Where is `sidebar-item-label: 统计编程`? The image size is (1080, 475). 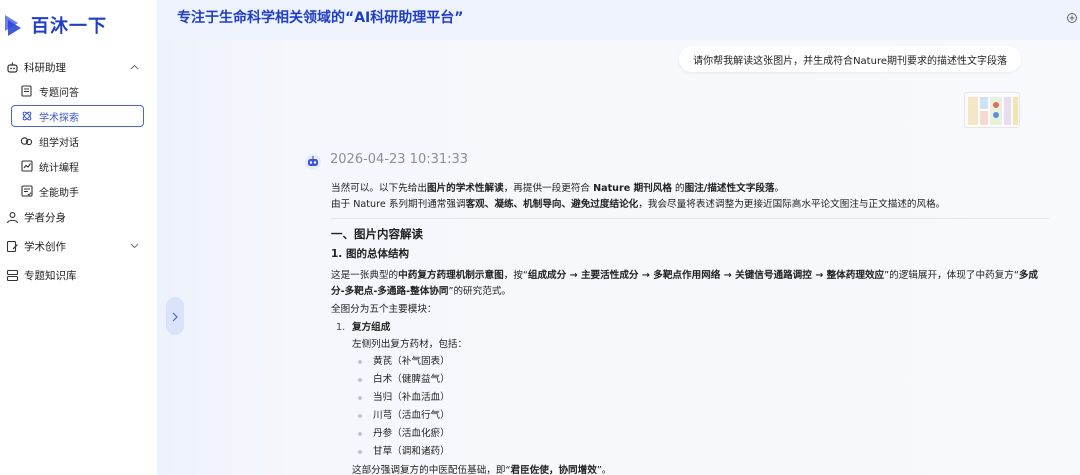 sidebar-item-label: 统计编程 is located at coordinates (59, 168).